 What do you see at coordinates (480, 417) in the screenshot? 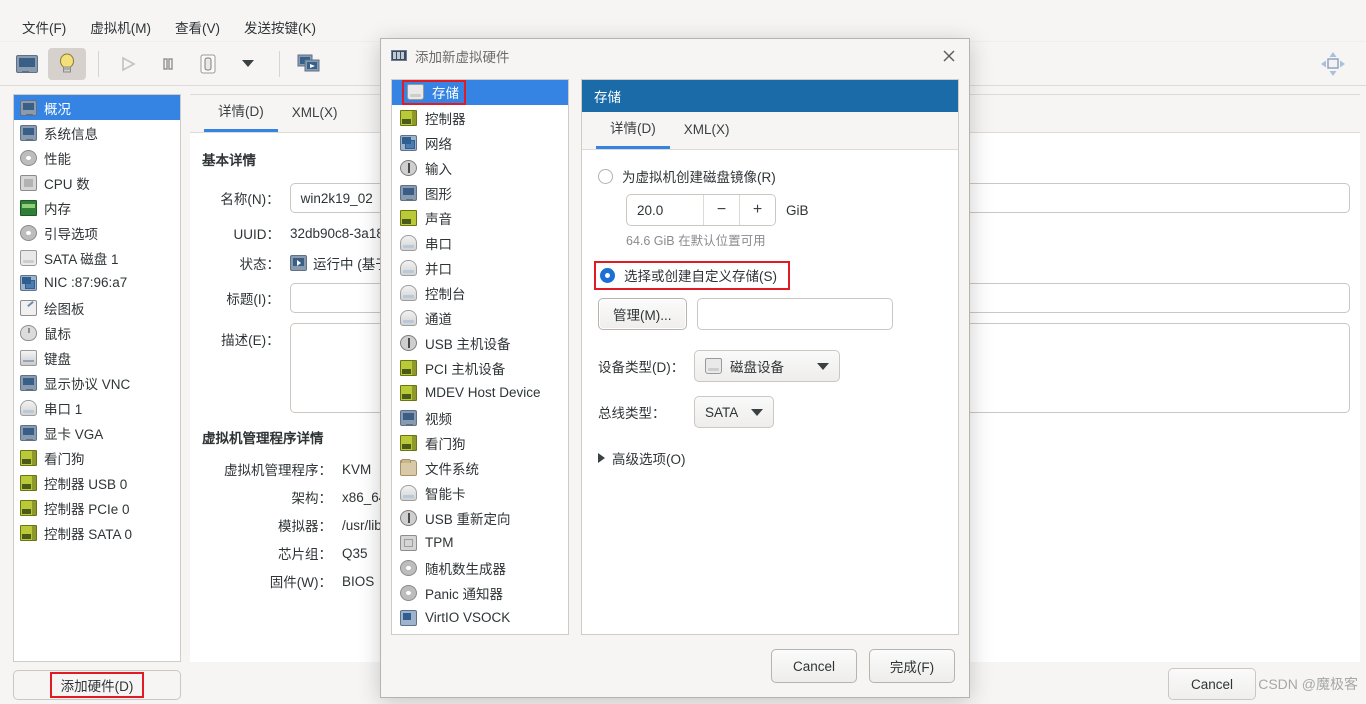
I see `hw-item-video: 视频` at bounding box center [480, 417].